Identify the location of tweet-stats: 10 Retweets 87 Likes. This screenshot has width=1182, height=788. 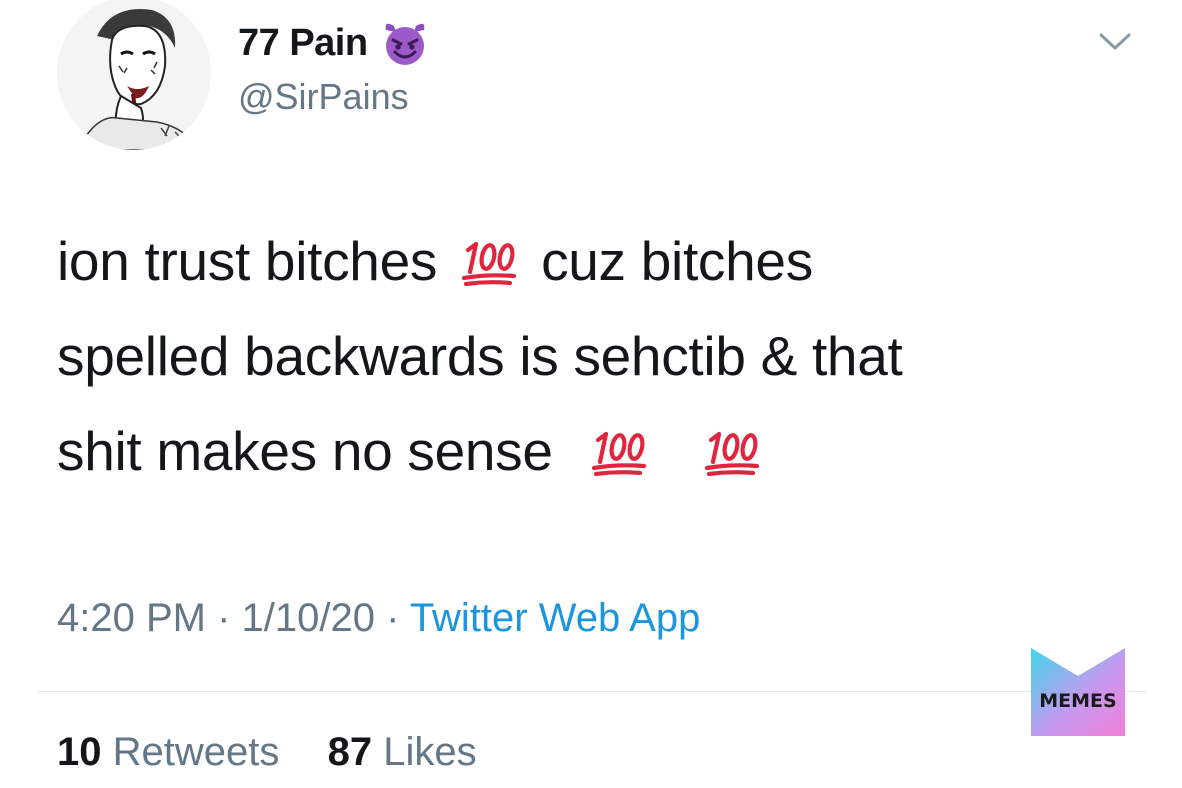
(267, 752).